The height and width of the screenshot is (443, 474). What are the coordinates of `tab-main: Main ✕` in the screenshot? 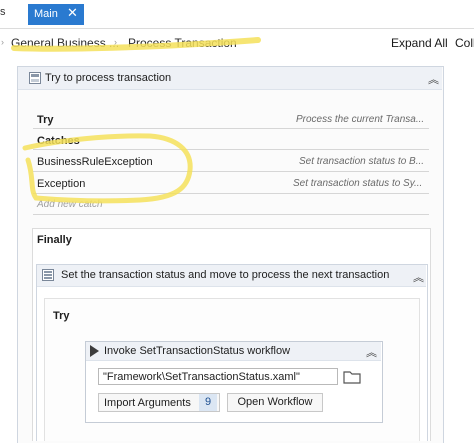 It's located at (56, 14).